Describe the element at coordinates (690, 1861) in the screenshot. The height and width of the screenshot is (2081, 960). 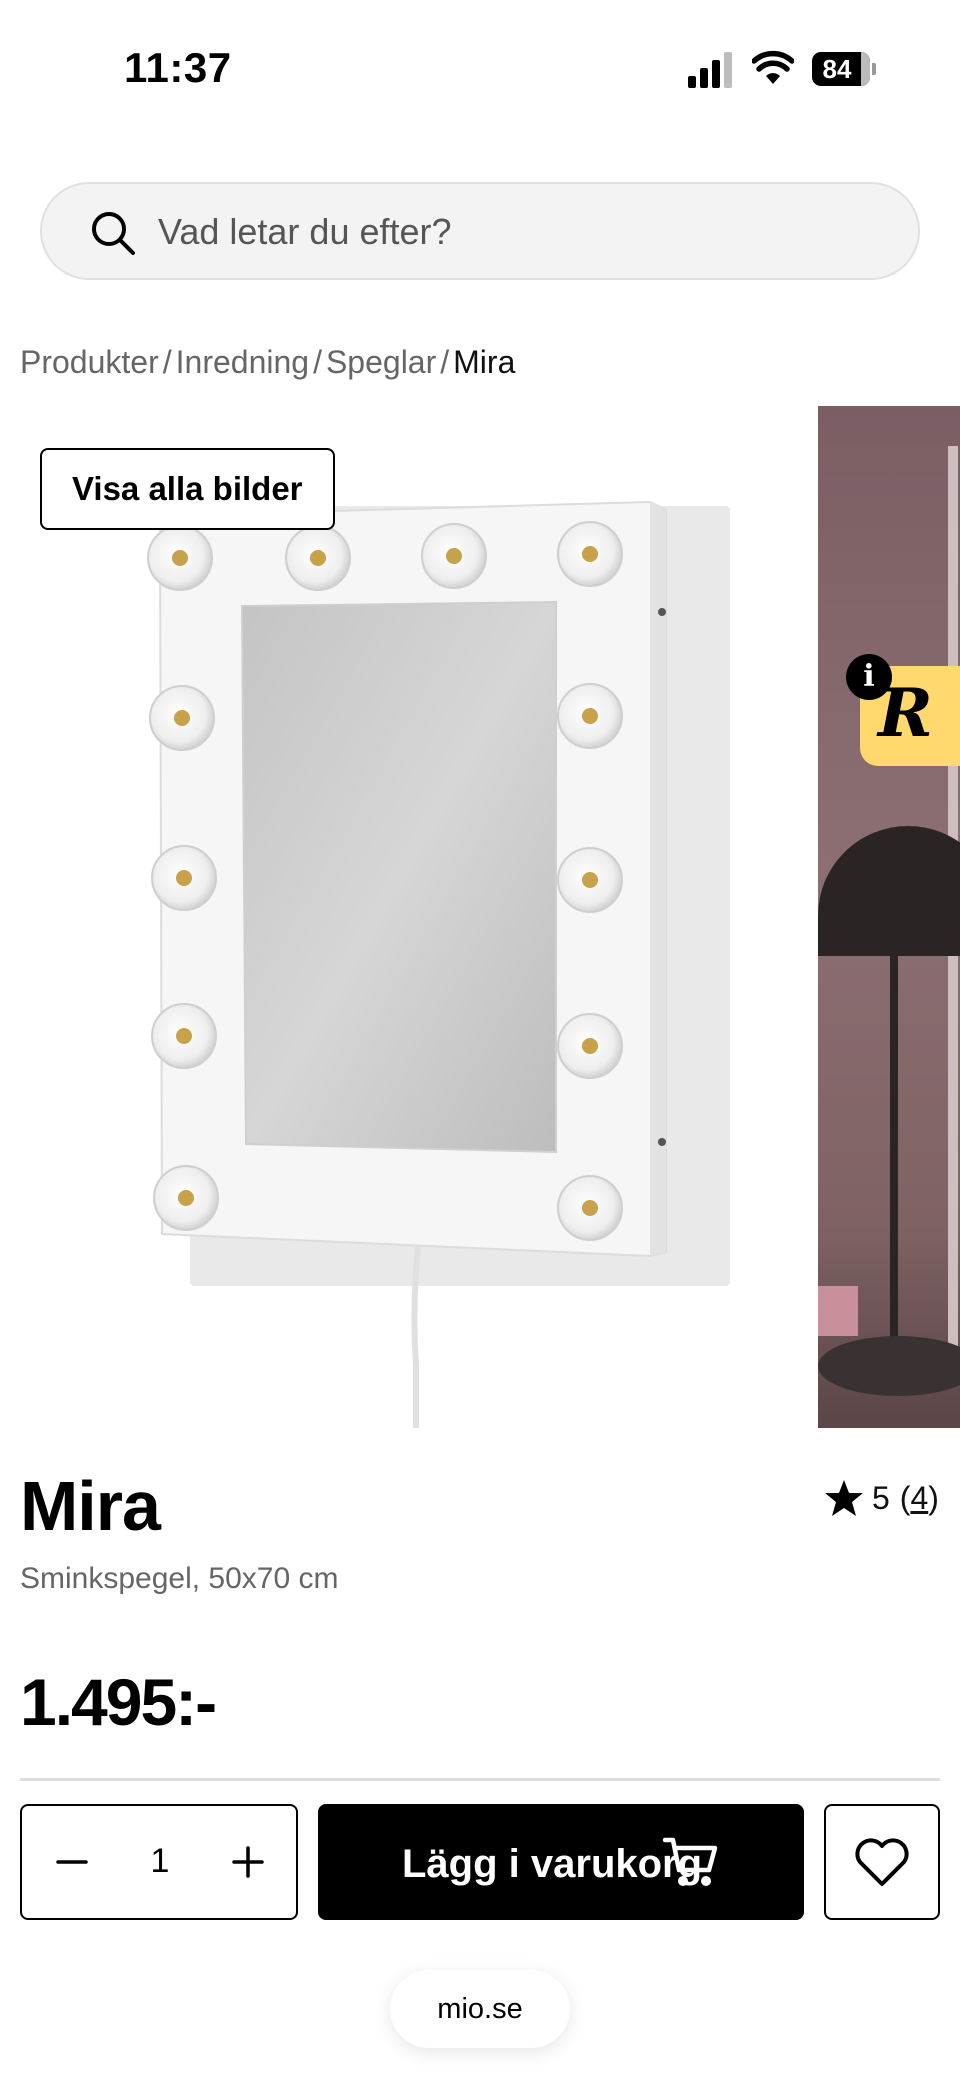
I see `cart-icon` at that location.